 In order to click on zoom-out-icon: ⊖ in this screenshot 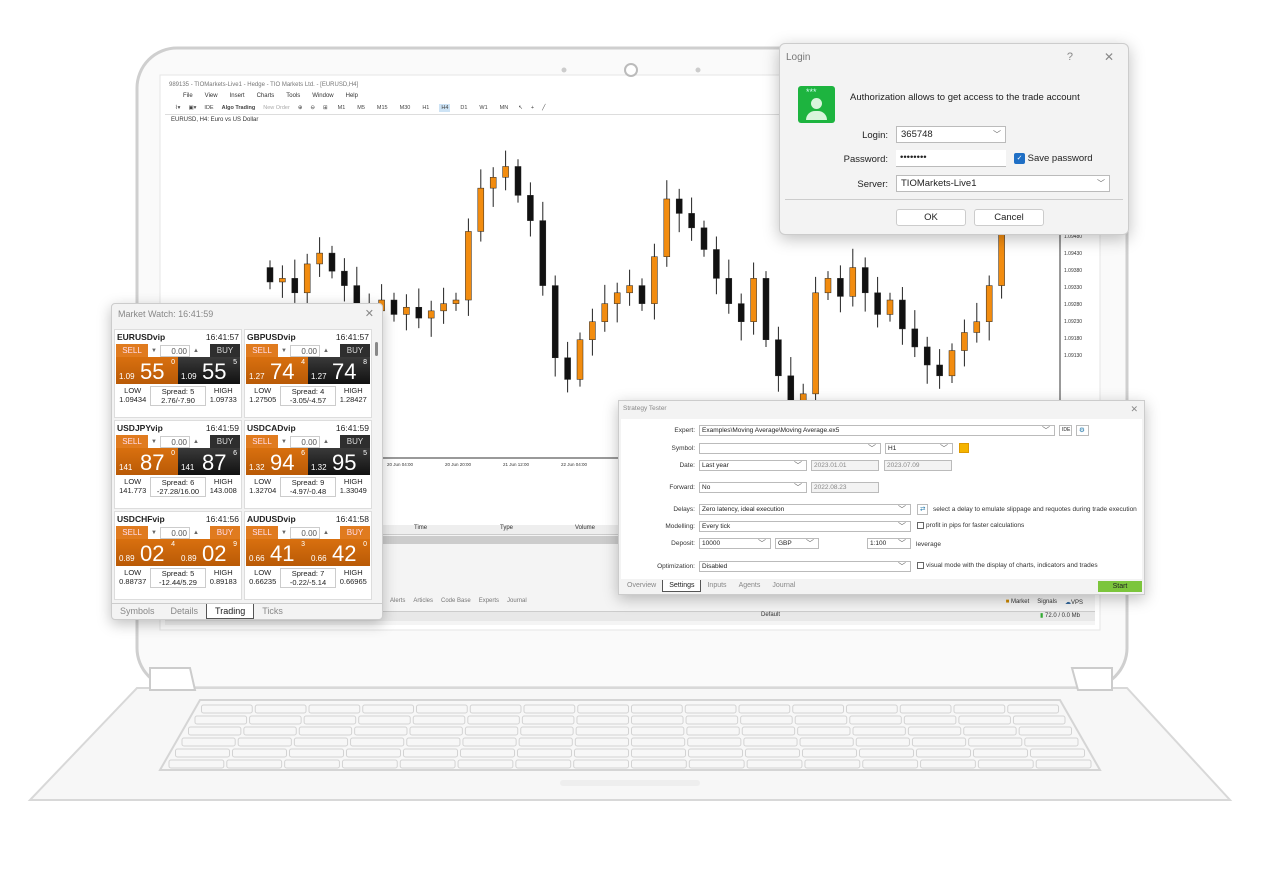, I will do `click(312, 108)`.